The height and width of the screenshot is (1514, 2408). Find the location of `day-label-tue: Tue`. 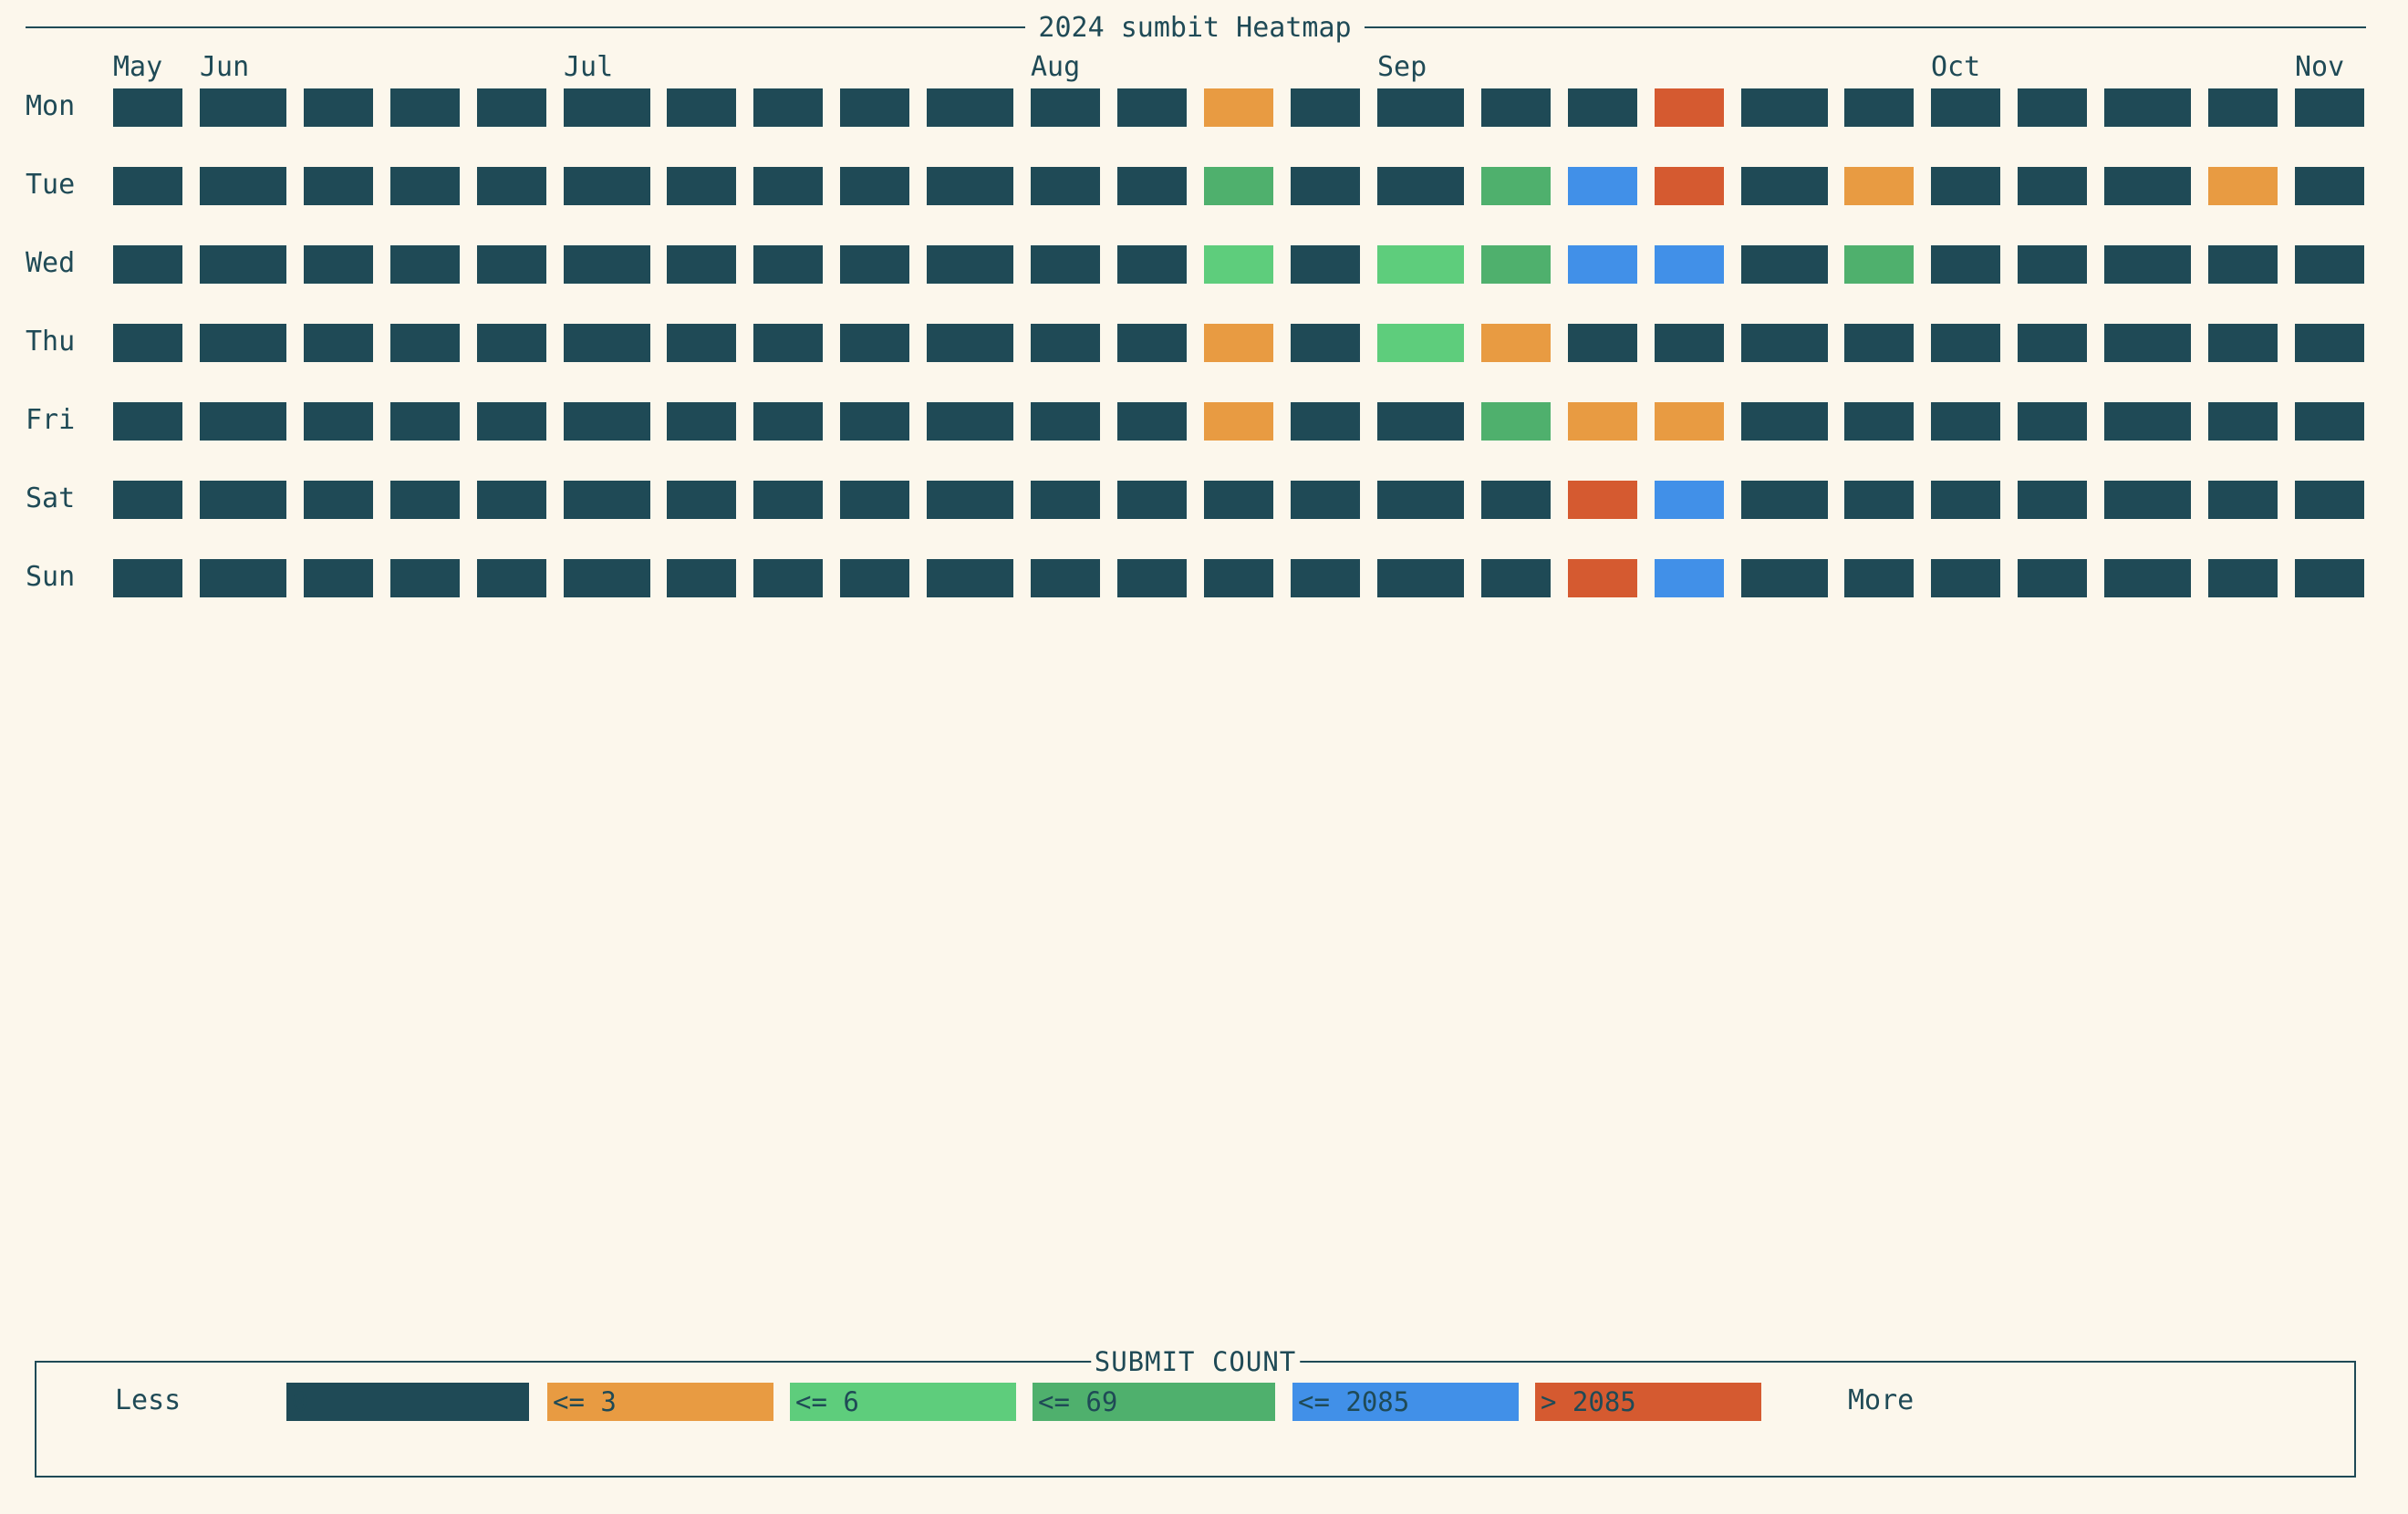

day-label-tue: Tue is located at coordinates (50, 185).